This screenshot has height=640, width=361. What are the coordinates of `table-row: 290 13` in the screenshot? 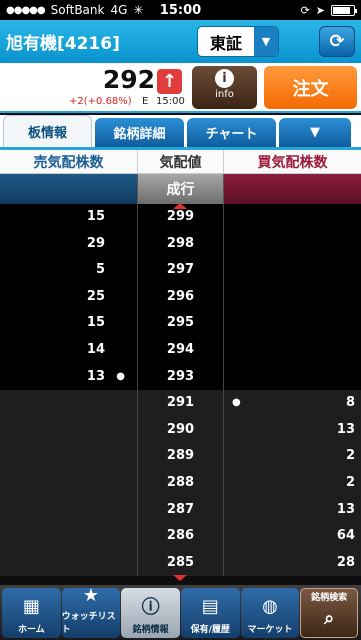 It's located at (180, 430).